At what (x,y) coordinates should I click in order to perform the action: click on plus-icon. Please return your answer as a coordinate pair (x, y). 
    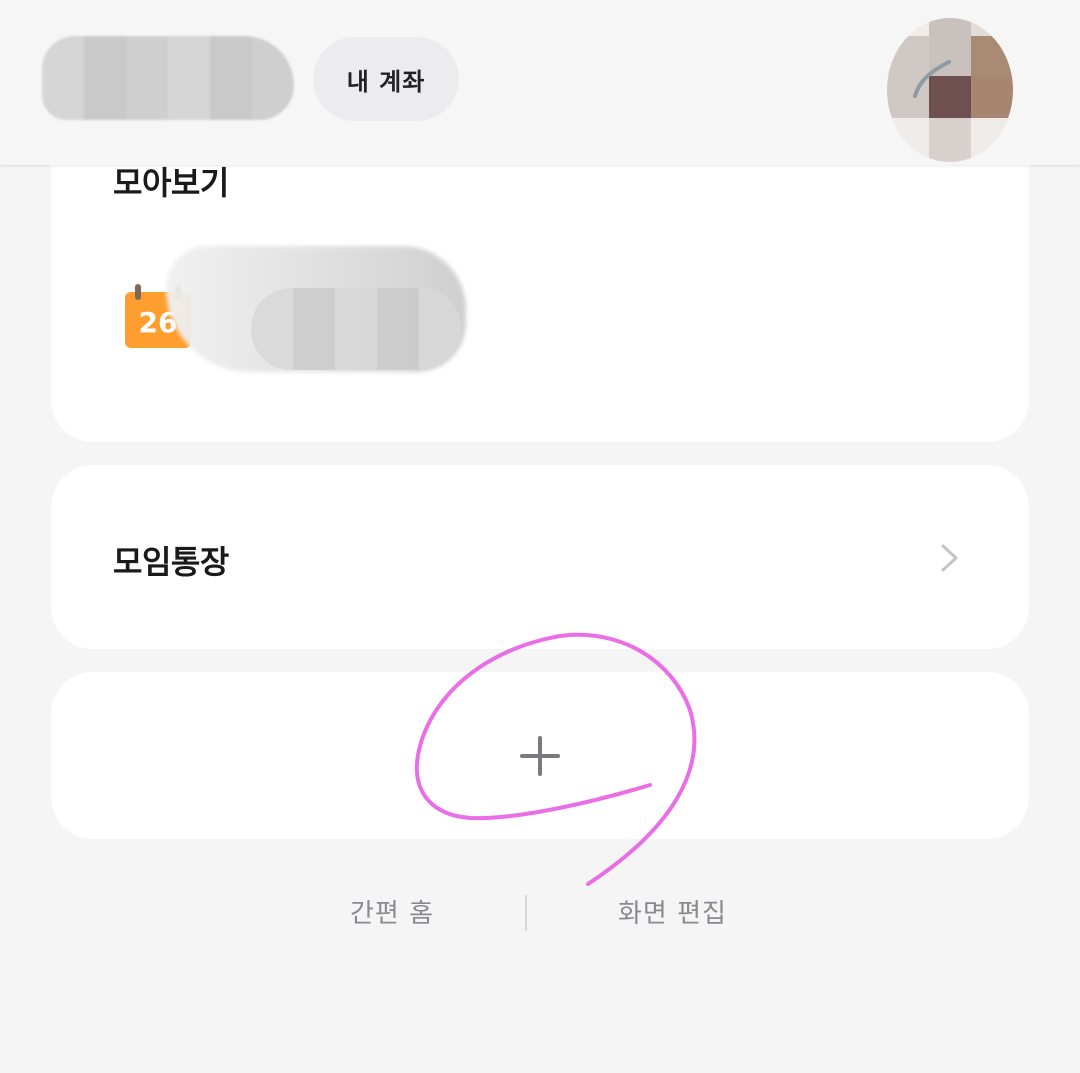
    Looking at the image, I should click on (540, 756).